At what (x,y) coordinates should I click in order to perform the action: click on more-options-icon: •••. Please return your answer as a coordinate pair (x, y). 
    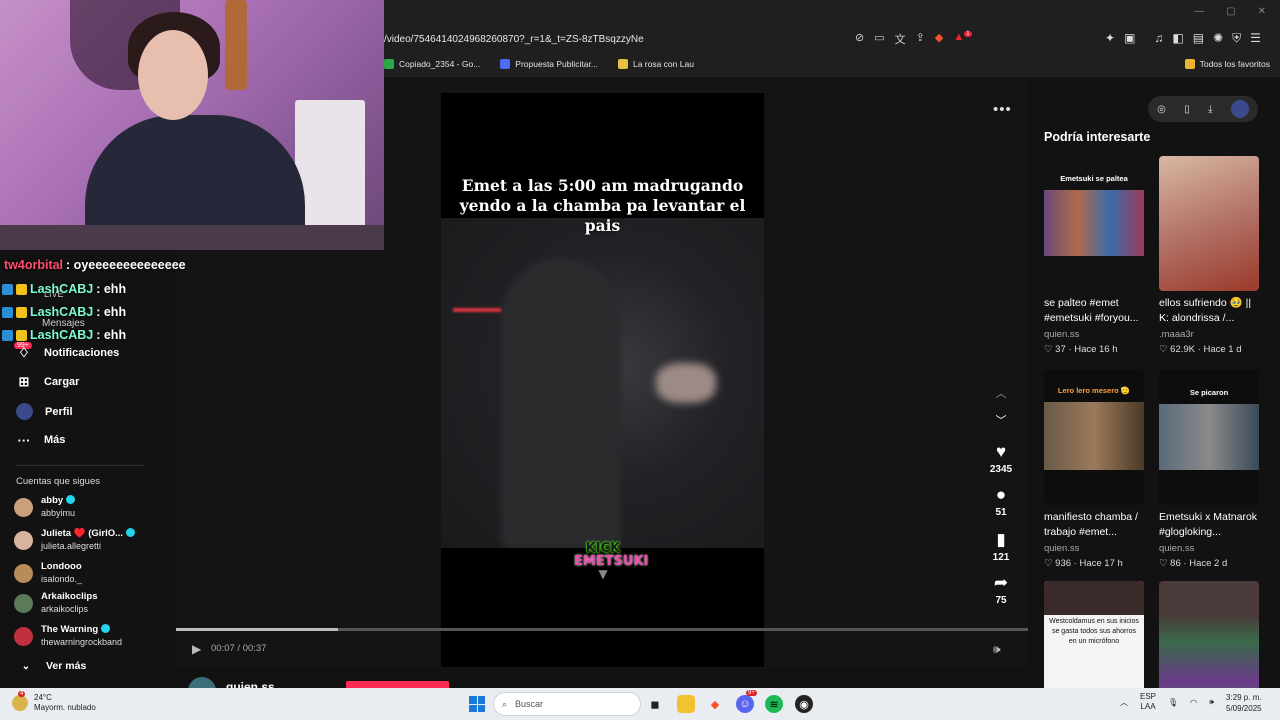
    Looking at the image, I should click on (1002, 109).